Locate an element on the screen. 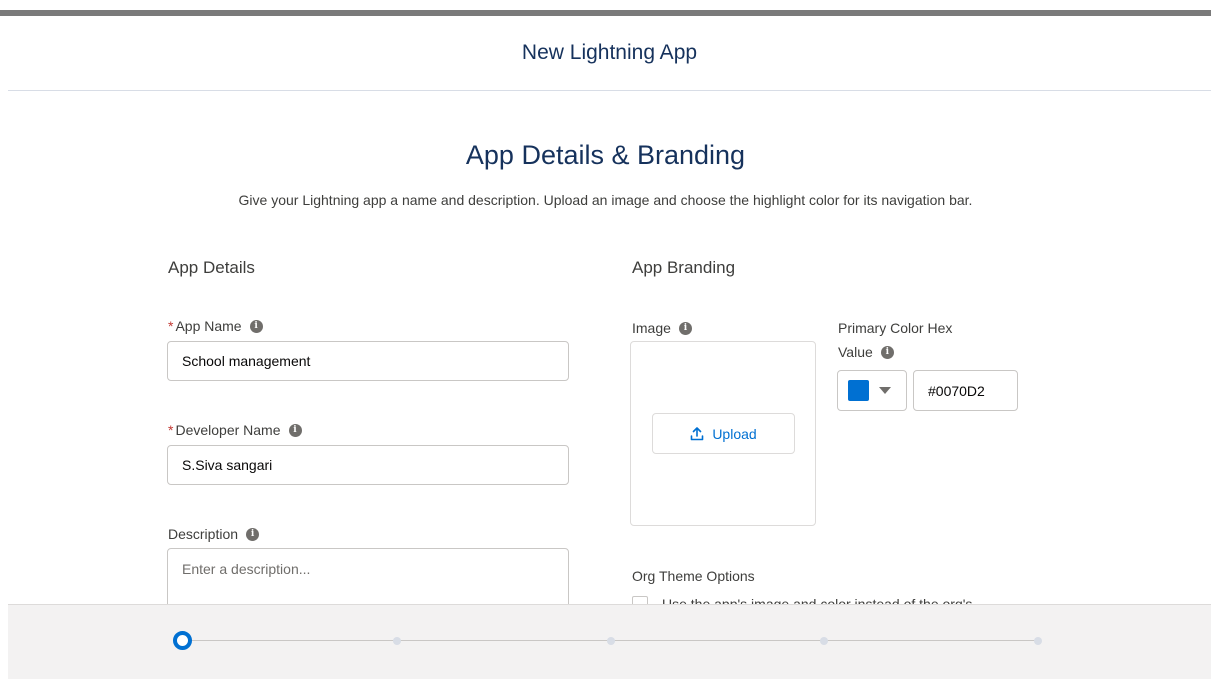 This screenshot has width=1211, height=679. primary-color-label-line1: Primary Color Hex is located at coordinates (895, 328).